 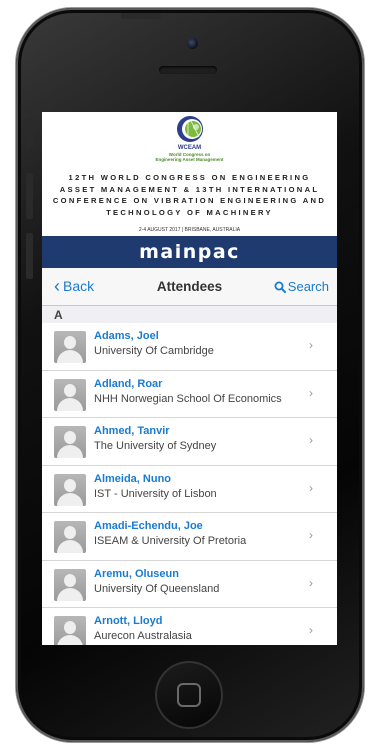 What do you see at coordinates (308, 286) in the screenshot?
I see `search-label: Search` at bounding box center [308, 286].